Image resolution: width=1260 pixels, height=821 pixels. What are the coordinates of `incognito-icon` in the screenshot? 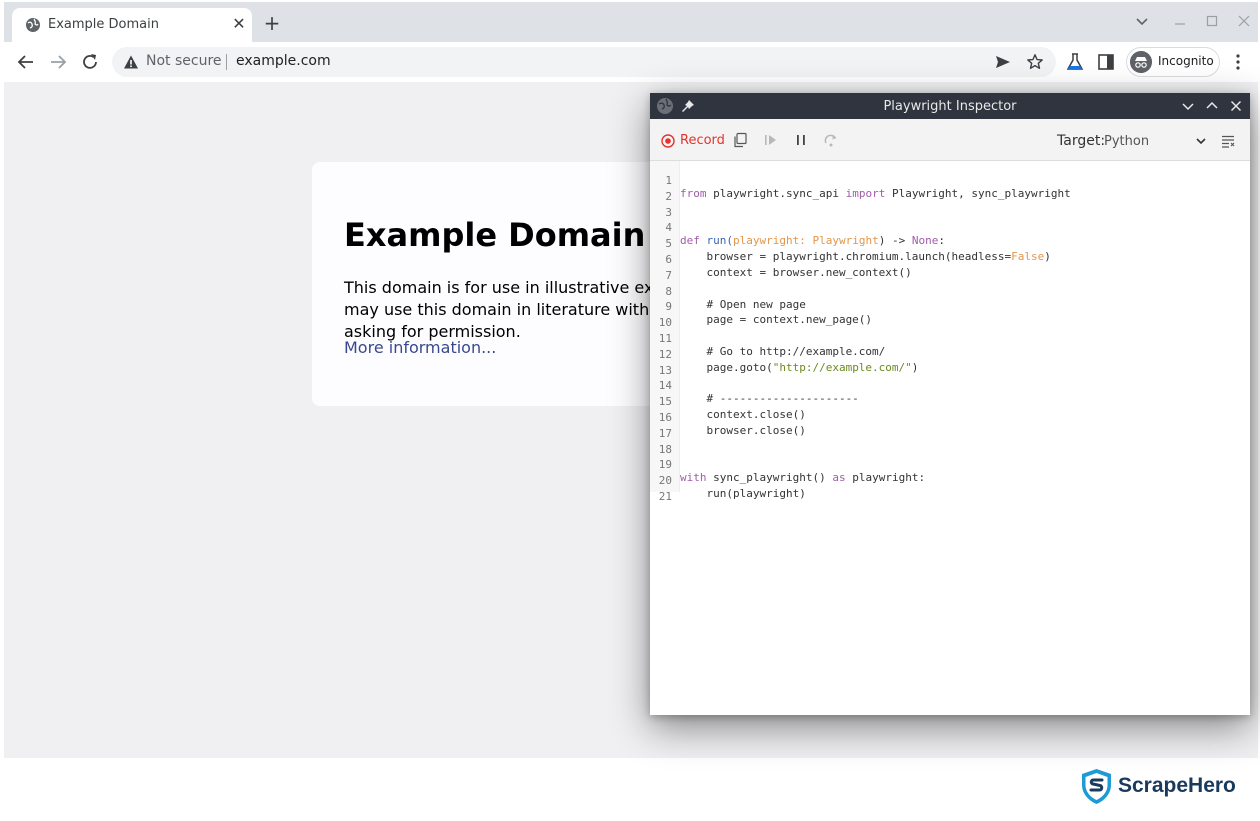 It's located at (1141, 62).